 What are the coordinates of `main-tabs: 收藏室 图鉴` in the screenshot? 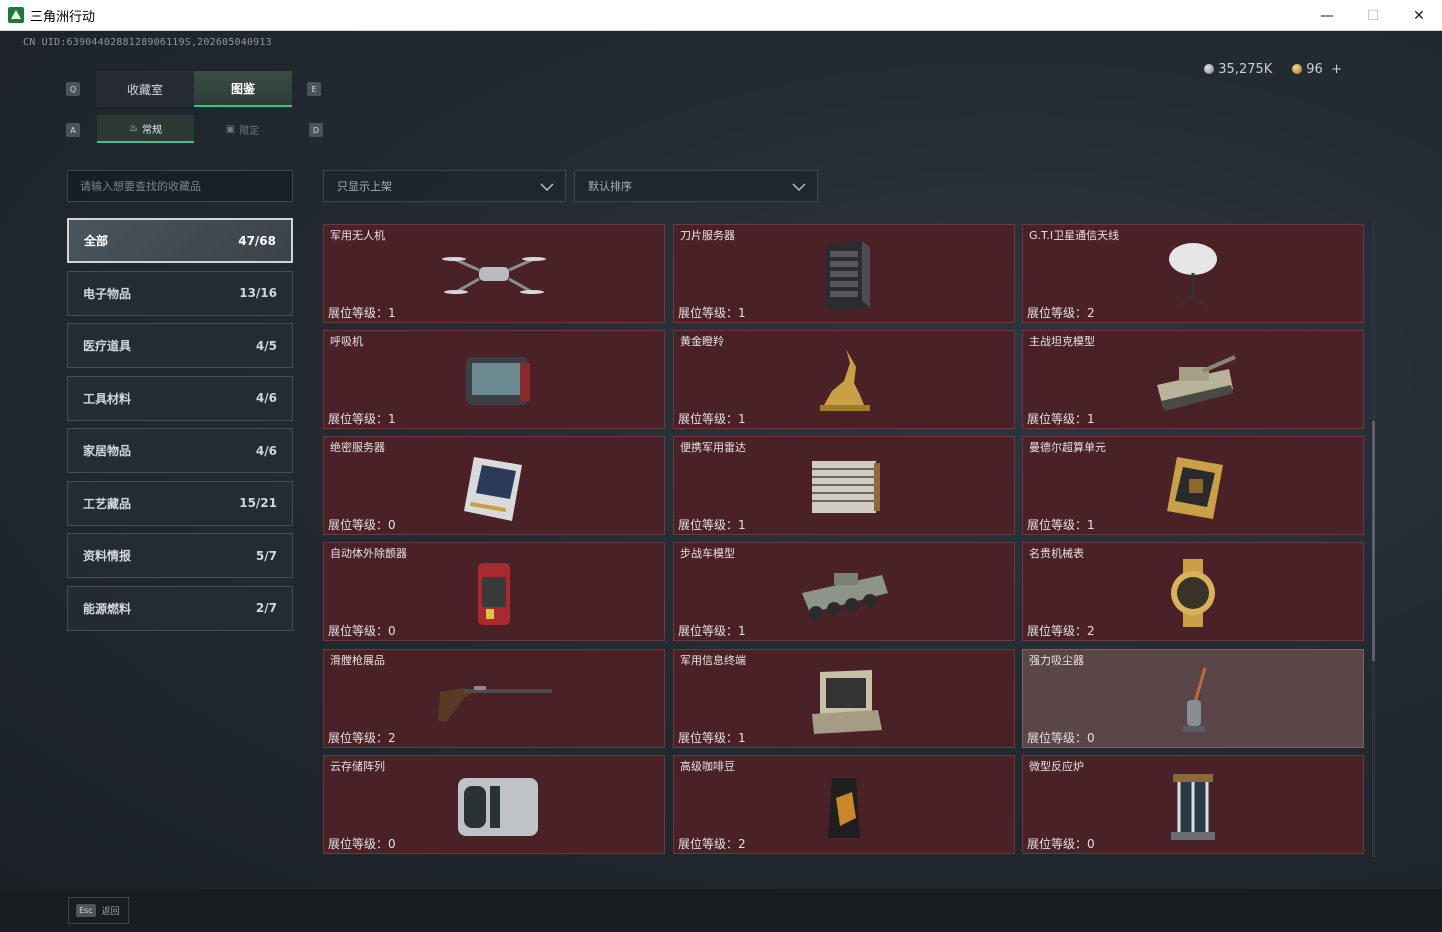 It's located at (194, 89).